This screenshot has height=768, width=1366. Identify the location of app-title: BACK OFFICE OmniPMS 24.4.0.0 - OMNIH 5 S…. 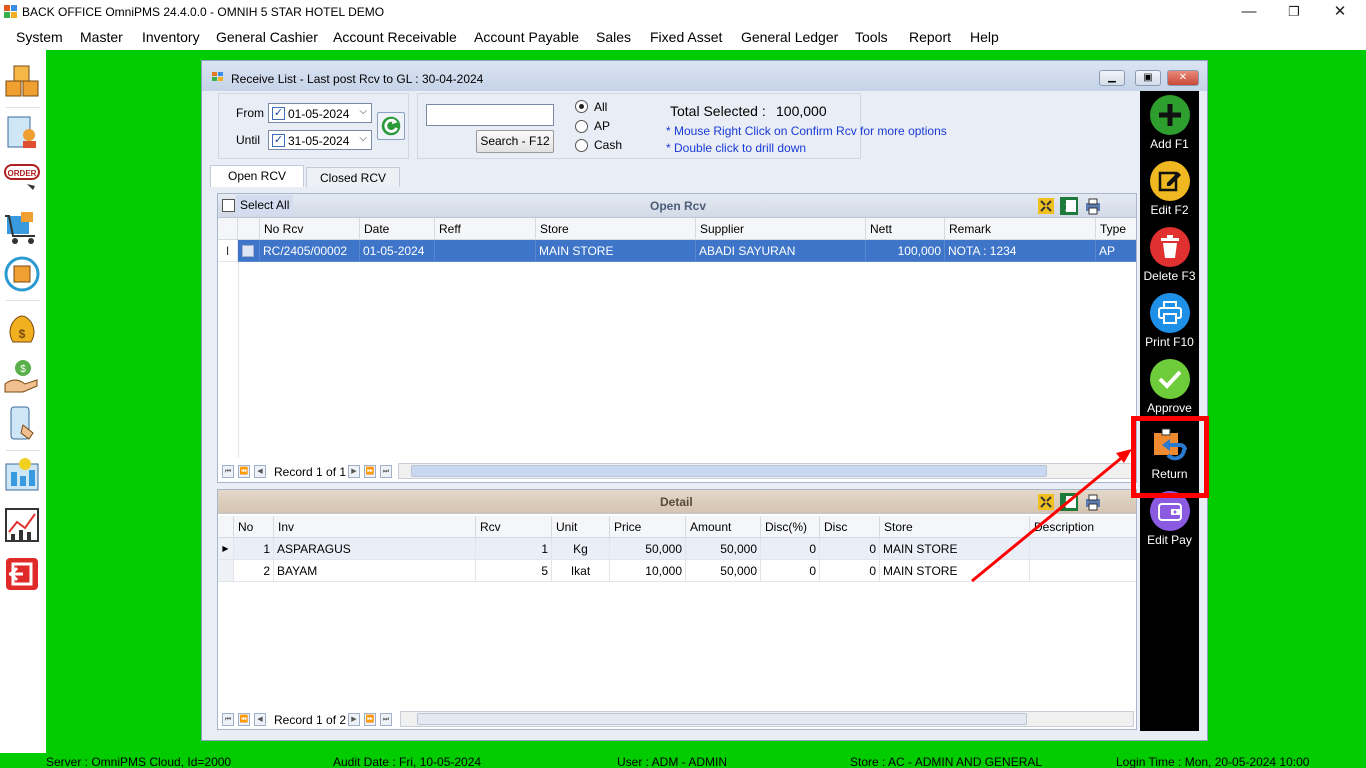
(203, 12).